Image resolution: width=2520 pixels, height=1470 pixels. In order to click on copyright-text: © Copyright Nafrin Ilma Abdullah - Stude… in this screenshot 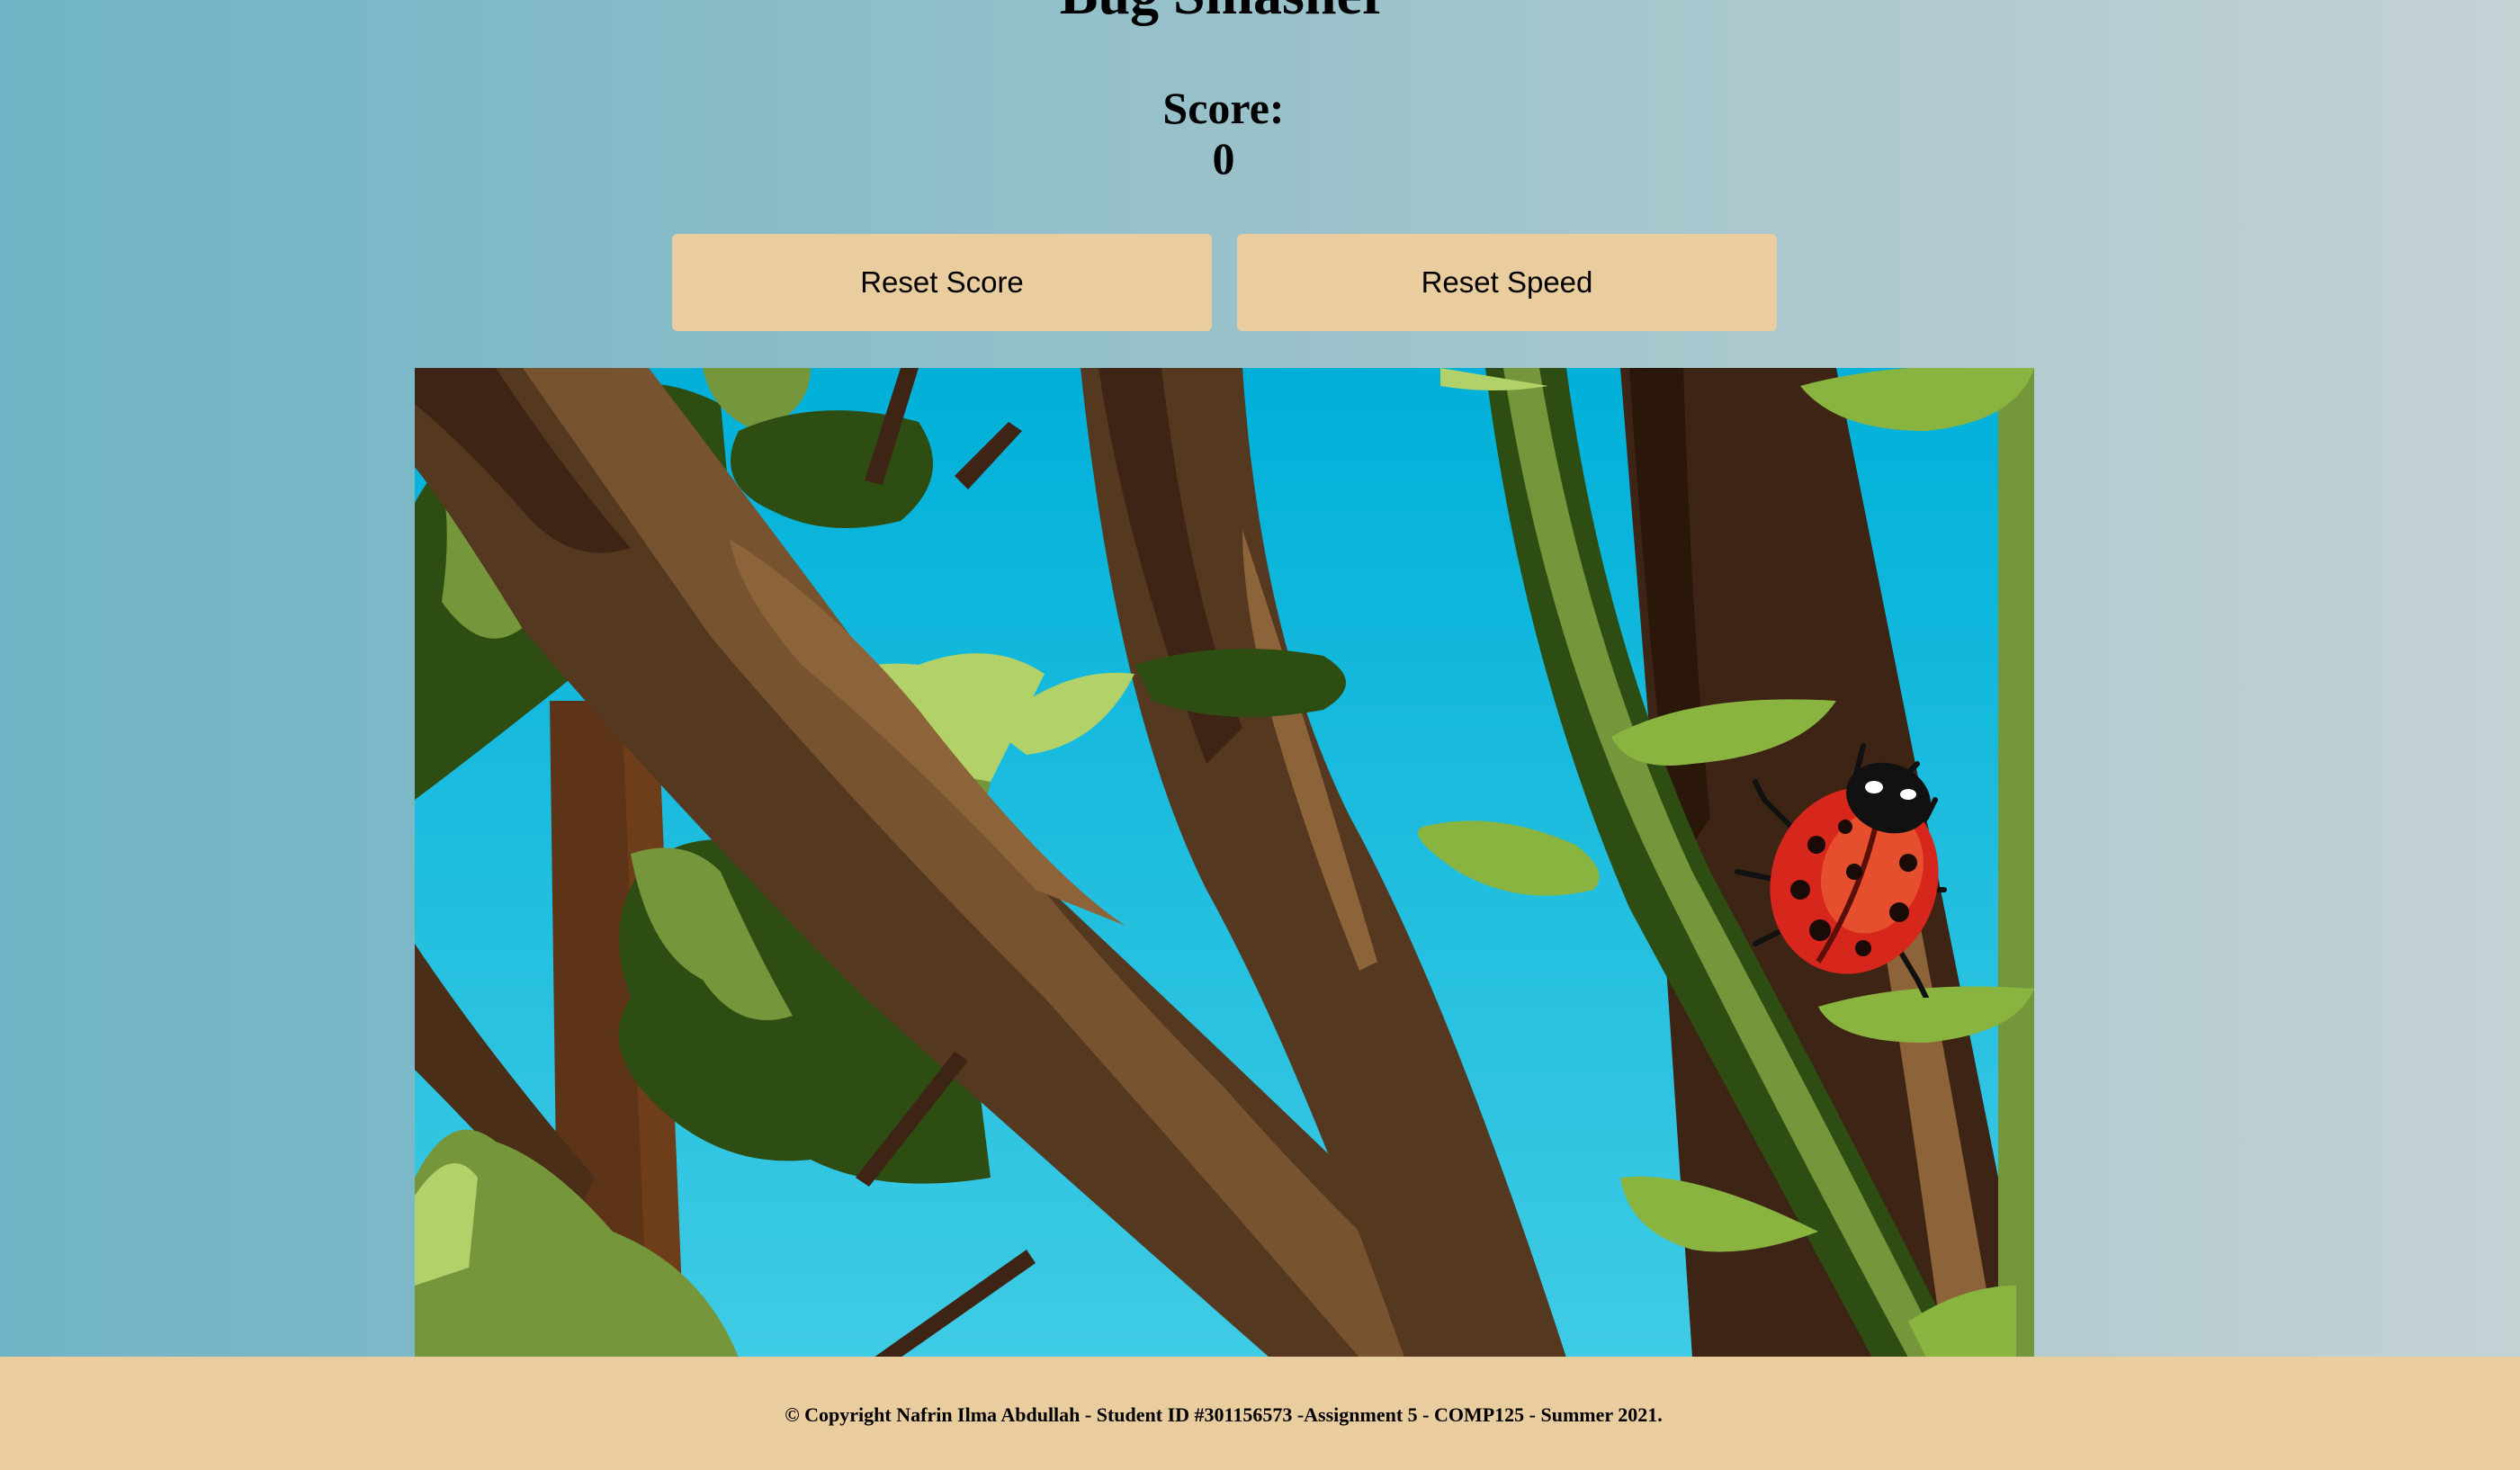, I will do `click(1224, 1415)`.